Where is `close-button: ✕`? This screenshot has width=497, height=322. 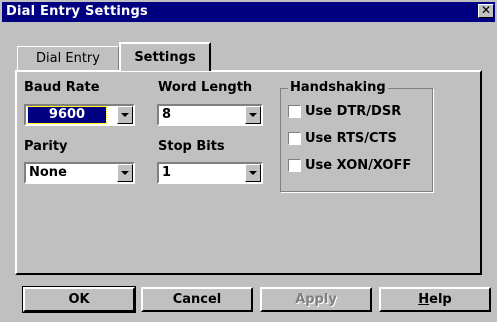
close-button: ✕ is located at coordinates (486, 11).